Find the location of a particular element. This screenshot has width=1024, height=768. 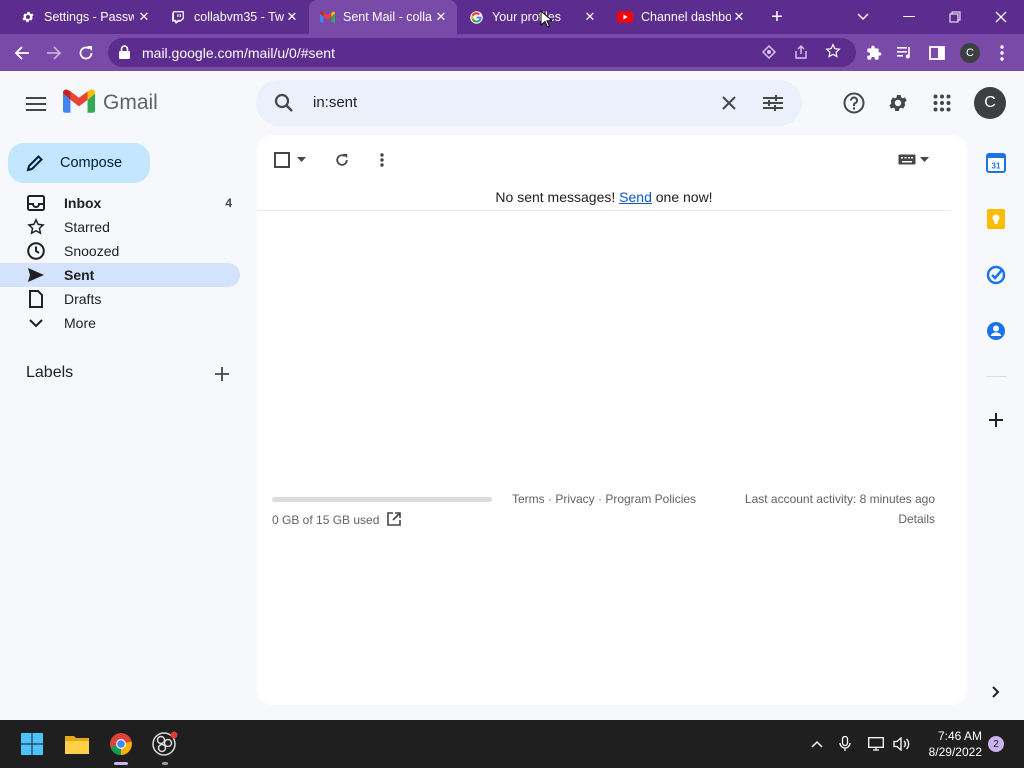

microphone-icon is located at coordinates (845, 744).